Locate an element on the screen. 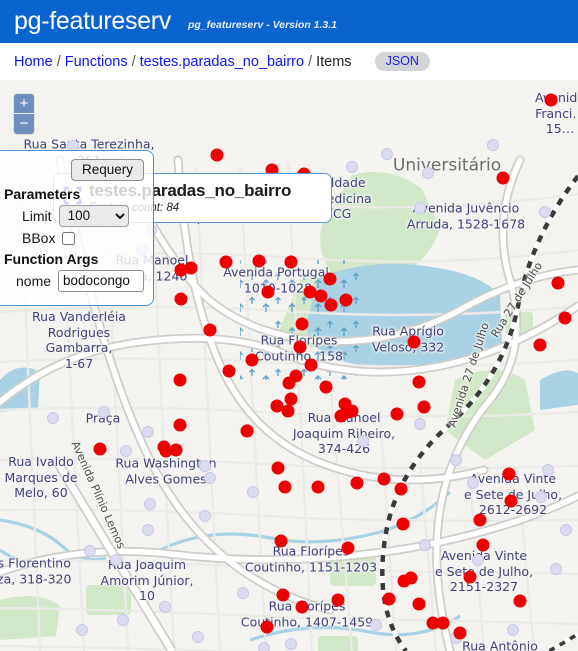 The image size is (578, 651). requery-row: Requery is located at coordinates (74, 170).